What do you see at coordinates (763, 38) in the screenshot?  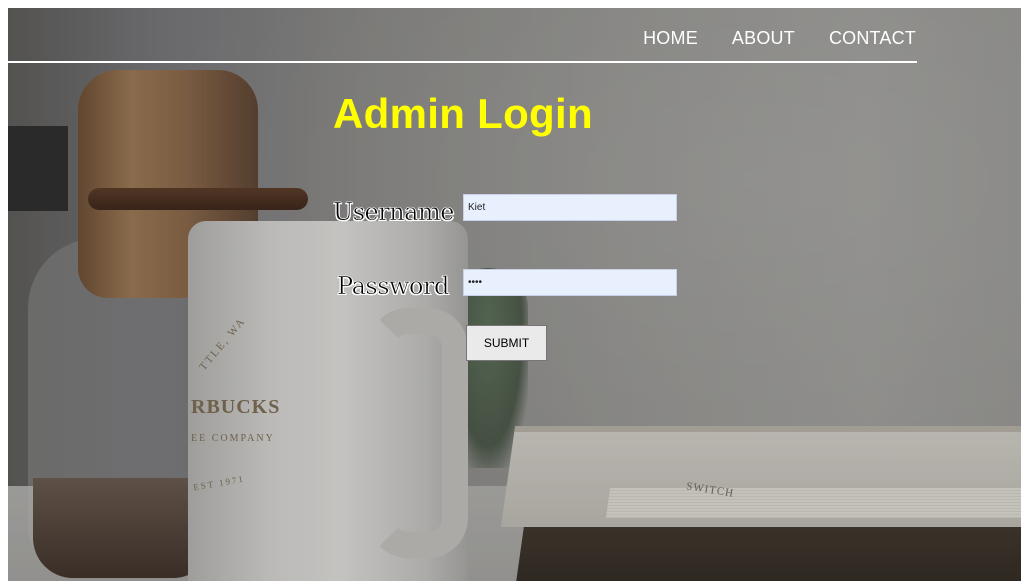 I see `nav-link-about: ABOUT` at bounding box center [763, 38].